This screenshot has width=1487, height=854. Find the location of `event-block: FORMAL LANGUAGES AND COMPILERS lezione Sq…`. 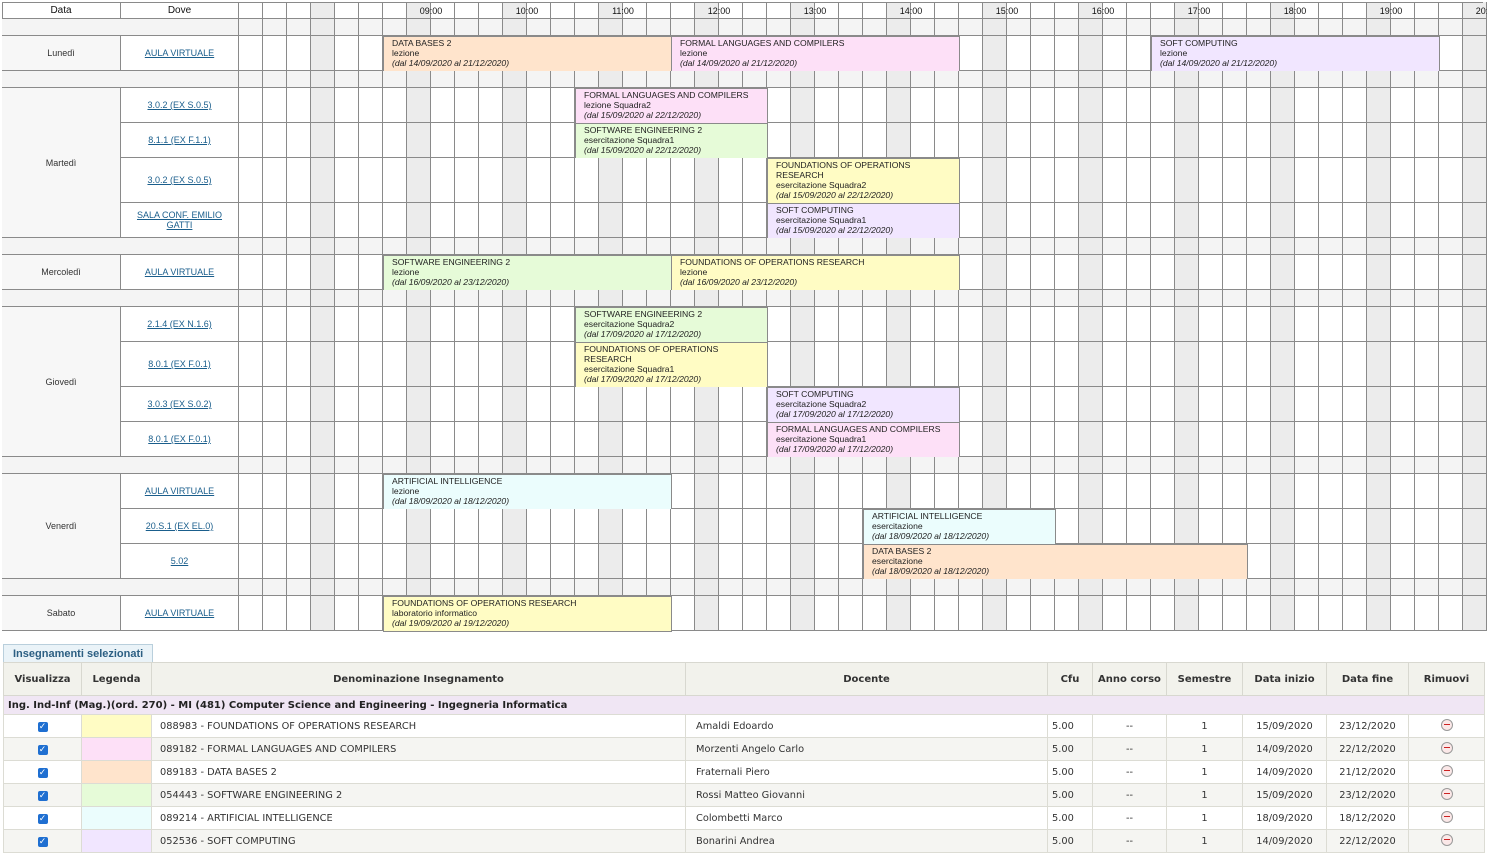

event-block: FORMAL LANGUAGES AND COMPILERS lezione Sq… is located at coordinates (671, 106).